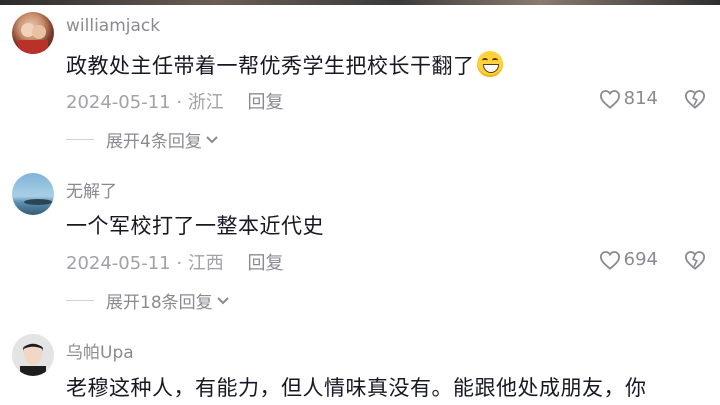 The height and width of the screenshot is (405, 720). I want to click on comment-text: 一个军校打了一整本近代史, so click(195, 226).